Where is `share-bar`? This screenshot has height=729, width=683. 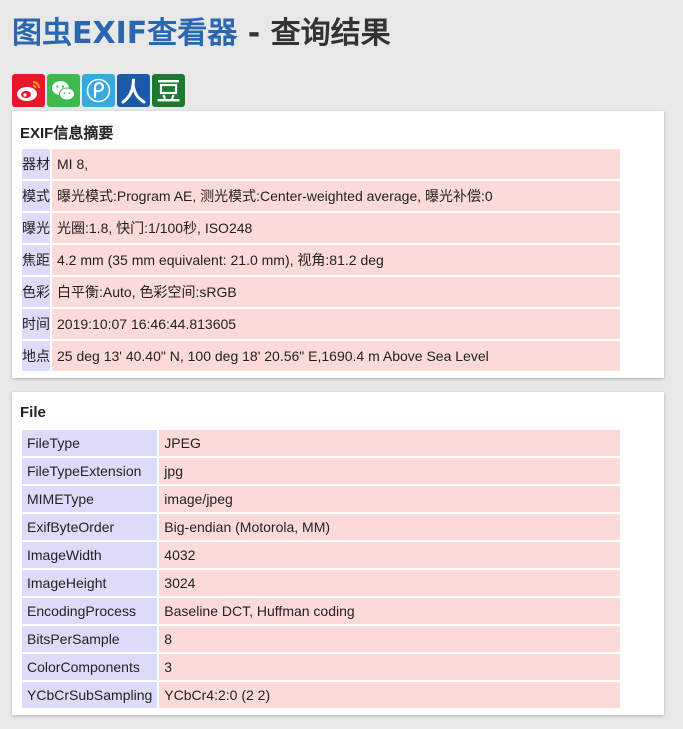 share-bar is located at coordinates (98, 90).